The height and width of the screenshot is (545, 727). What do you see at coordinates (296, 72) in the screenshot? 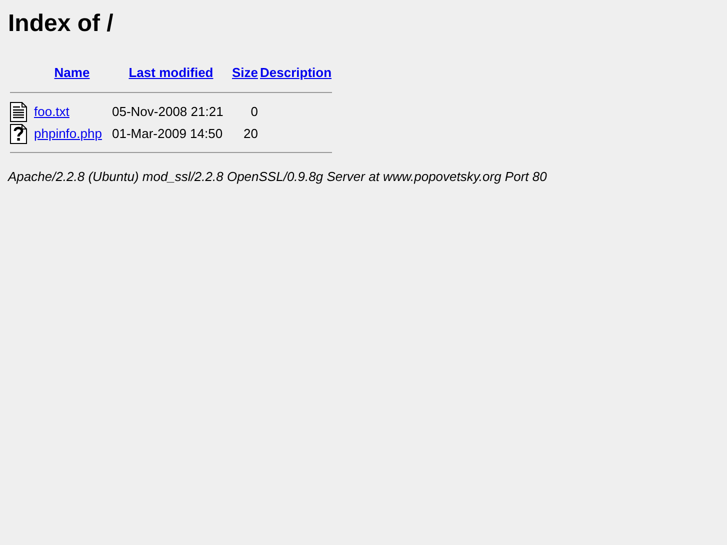
I see `column-sort-link: Description` at bounding box center [296, 72].